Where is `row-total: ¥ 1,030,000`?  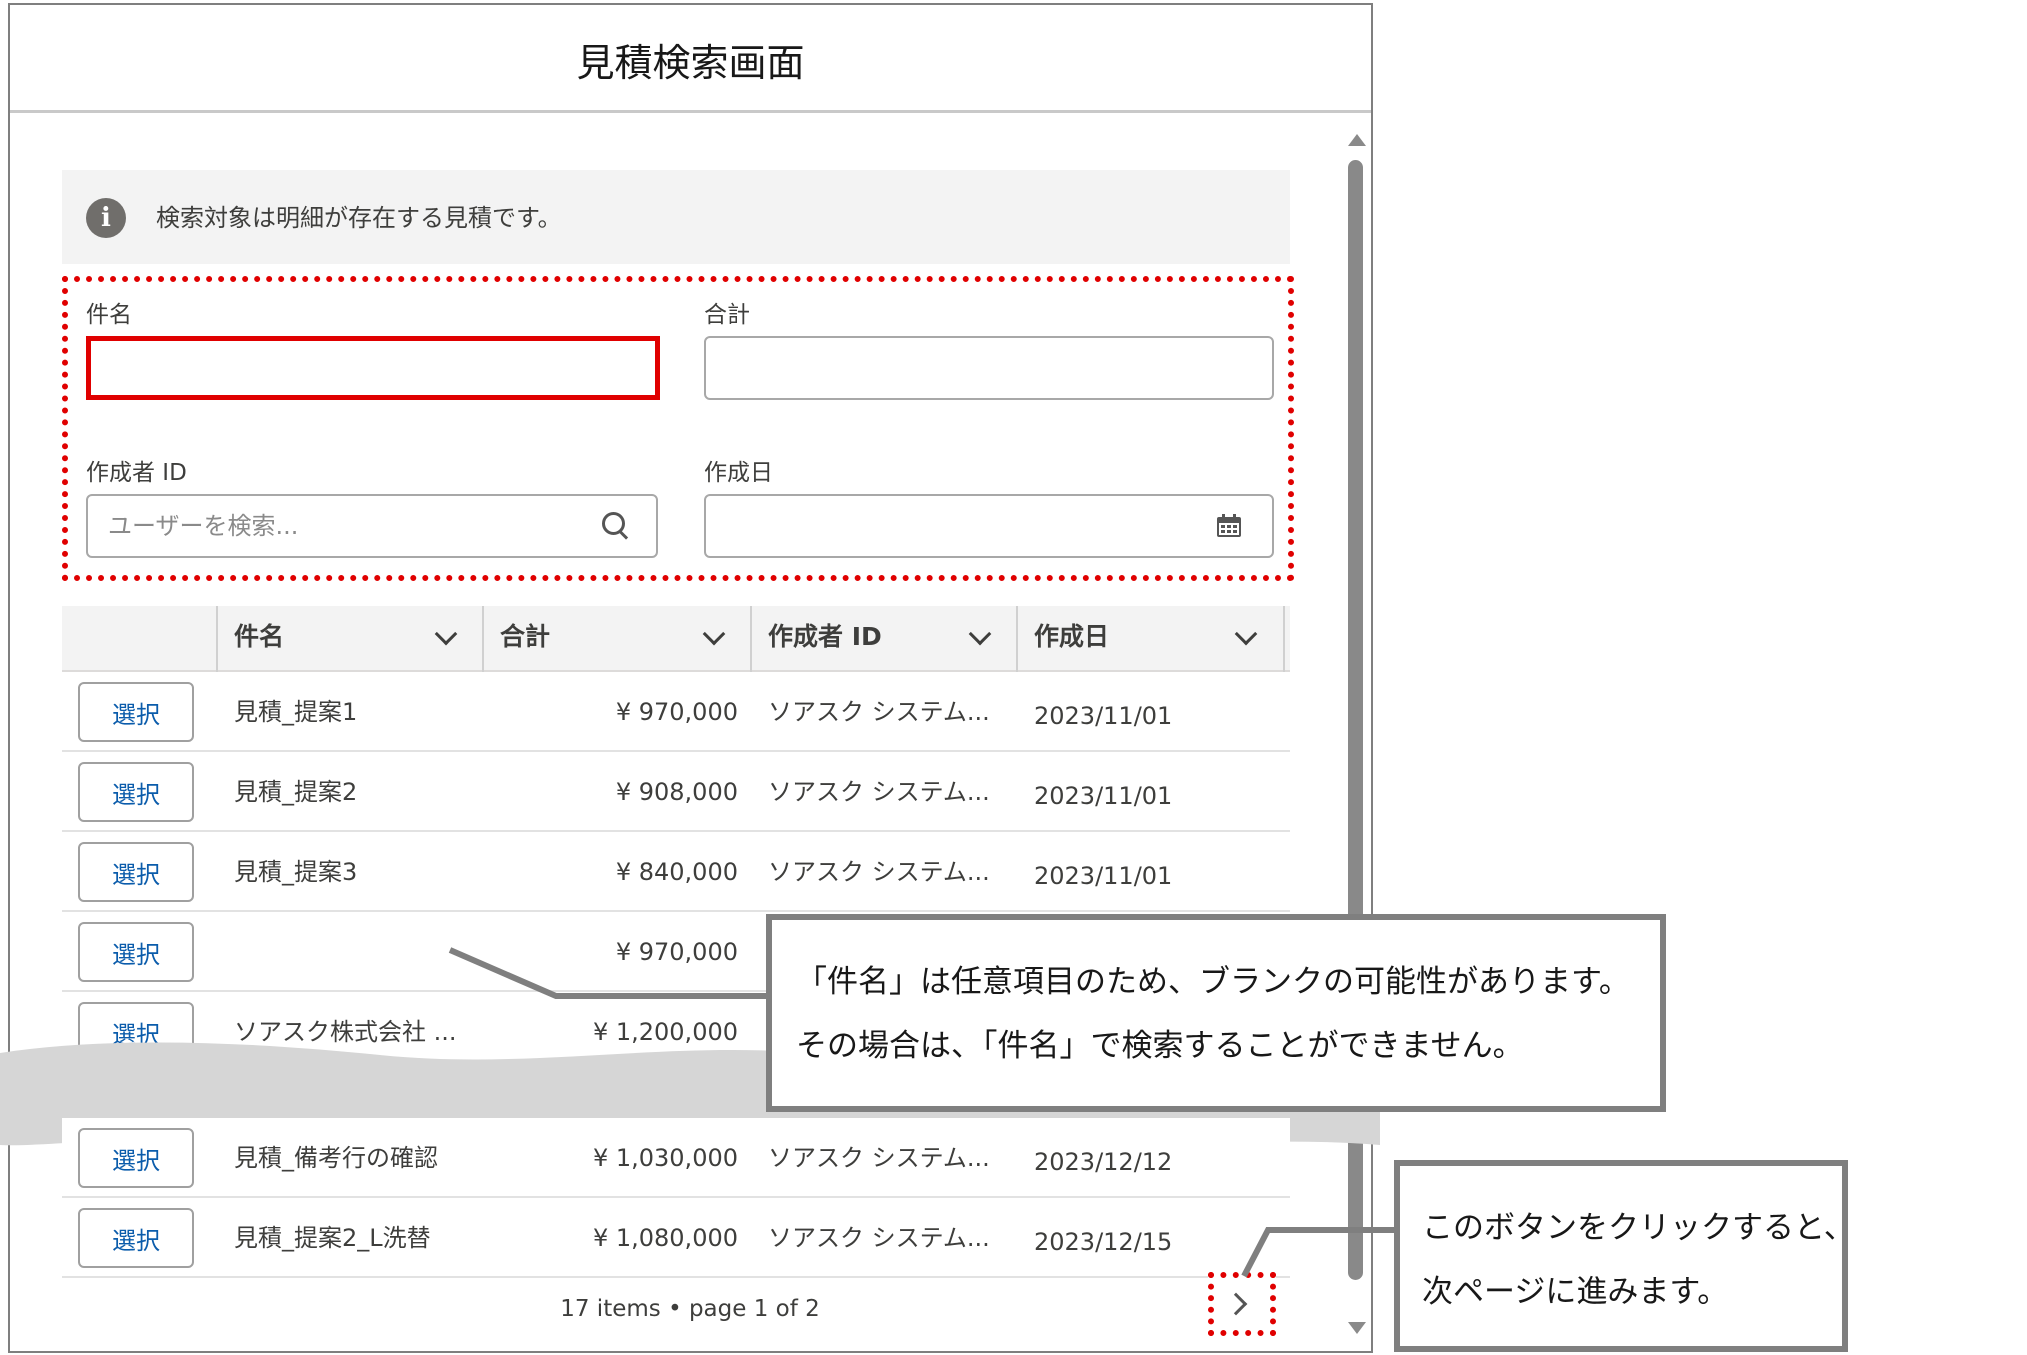
row-total: ¥ 1,030,000 is located at coordinates (665, 1158).